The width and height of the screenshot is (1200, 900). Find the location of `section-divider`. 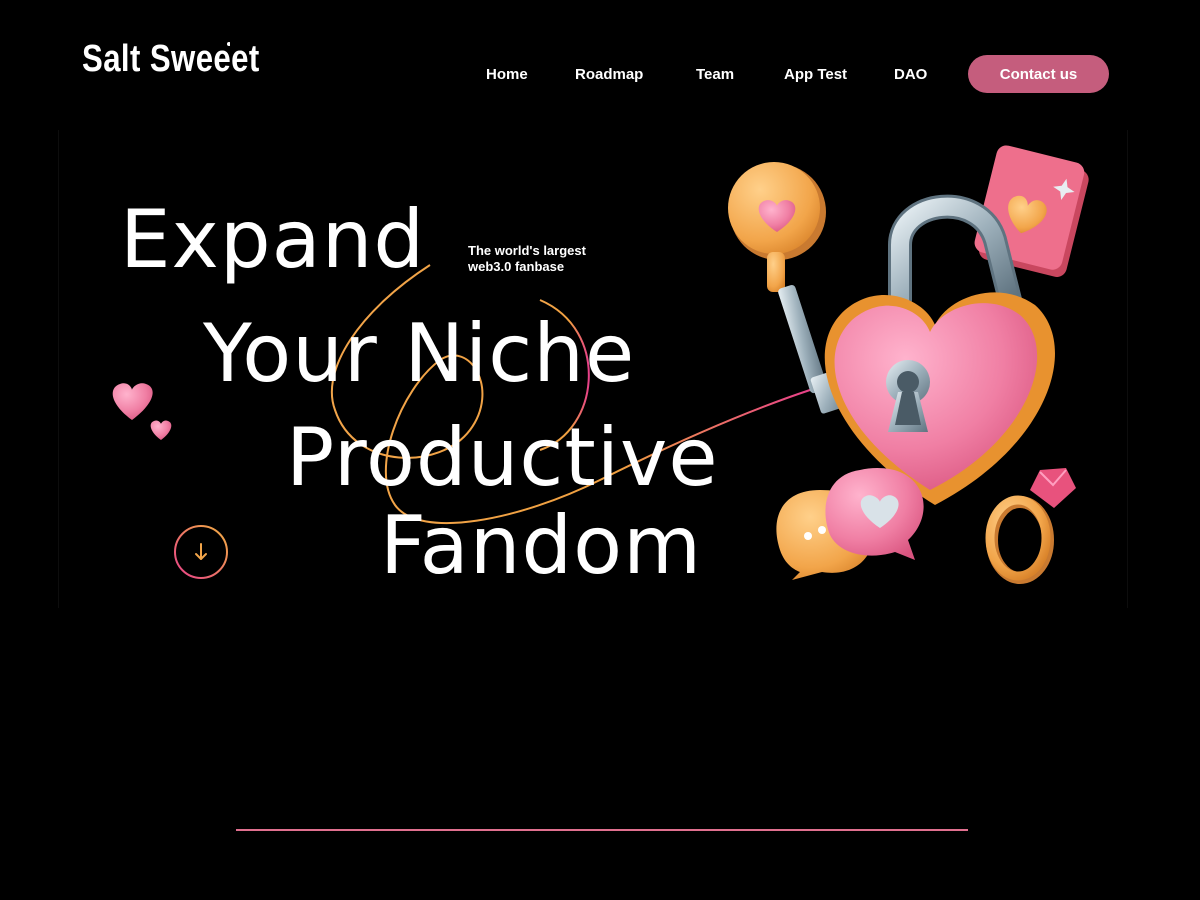

section-divider is located at coordinates (602, 830).